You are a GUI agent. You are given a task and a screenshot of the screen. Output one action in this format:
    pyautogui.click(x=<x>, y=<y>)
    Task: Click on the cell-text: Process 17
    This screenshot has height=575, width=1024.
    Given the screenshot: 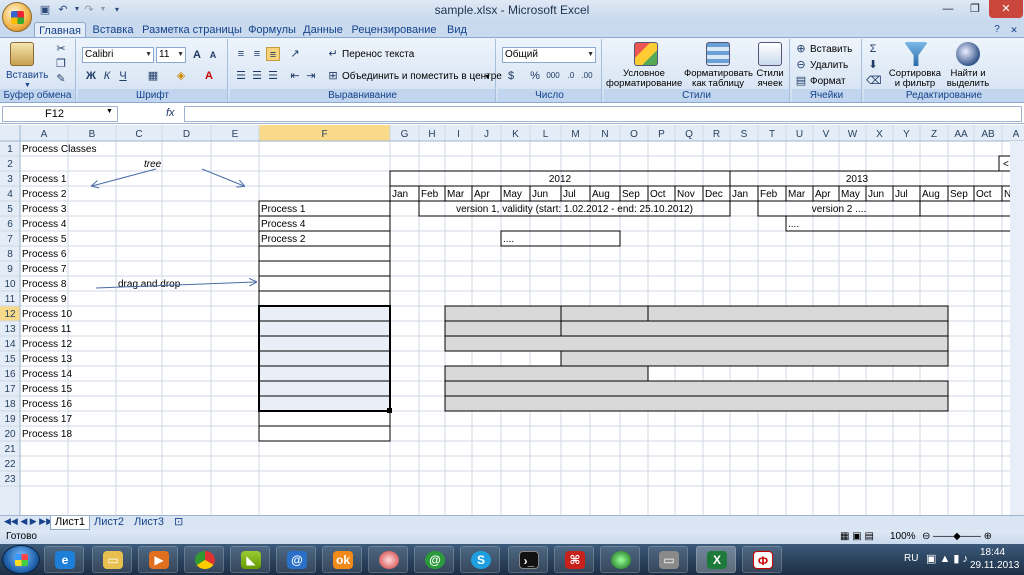 What is the action you would take?
    pyautogui.click(x=47, y=419)
    